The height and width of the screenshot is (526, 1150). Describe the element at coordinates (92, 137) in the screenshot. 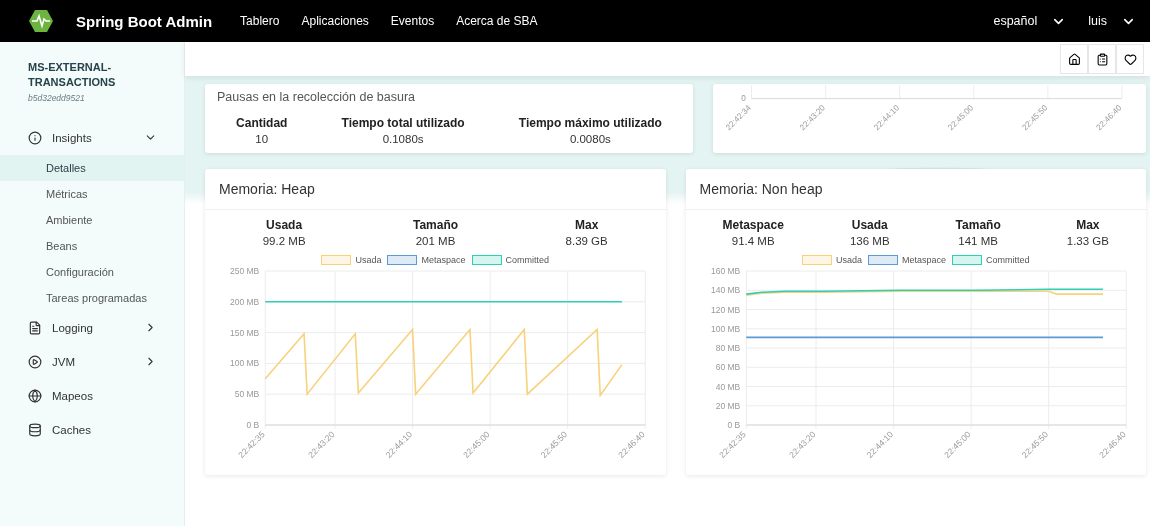

I see `sidebar-item: Insights` at that location.